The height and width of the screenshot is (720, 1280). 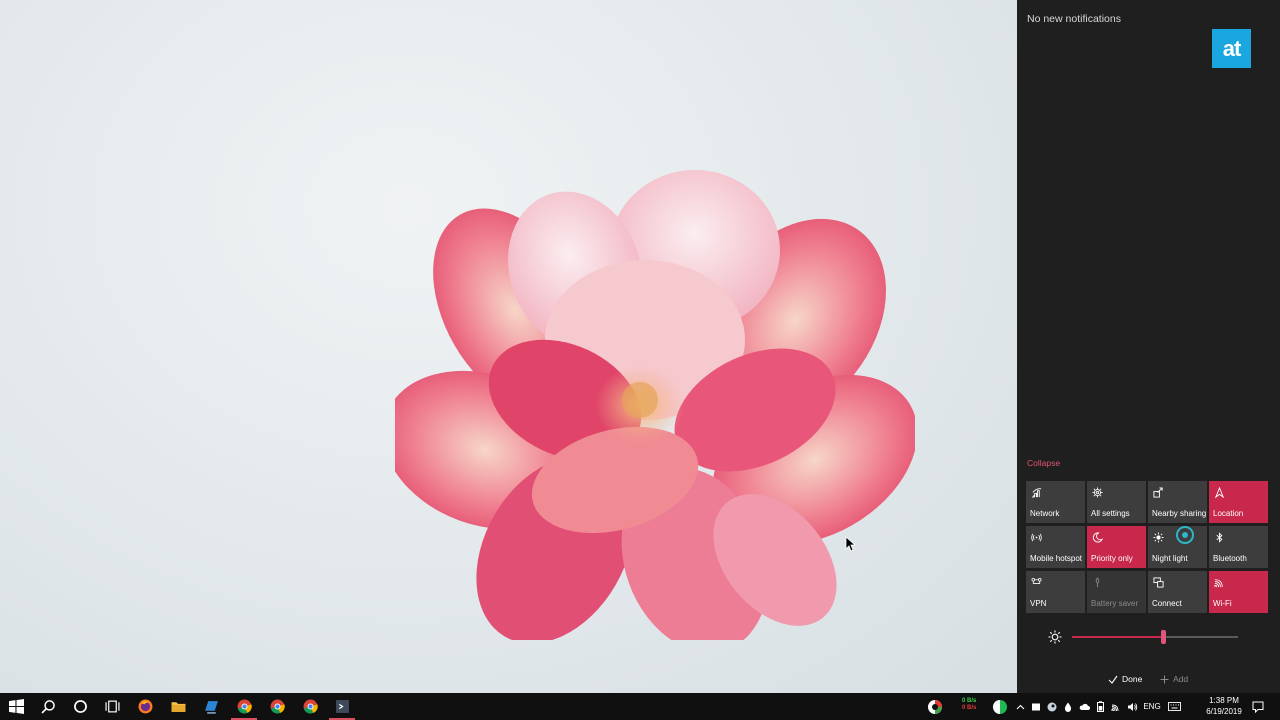 I want to click on tile-mobile-hotspot: Mobile hotspot, so click(x=1055, y=547).